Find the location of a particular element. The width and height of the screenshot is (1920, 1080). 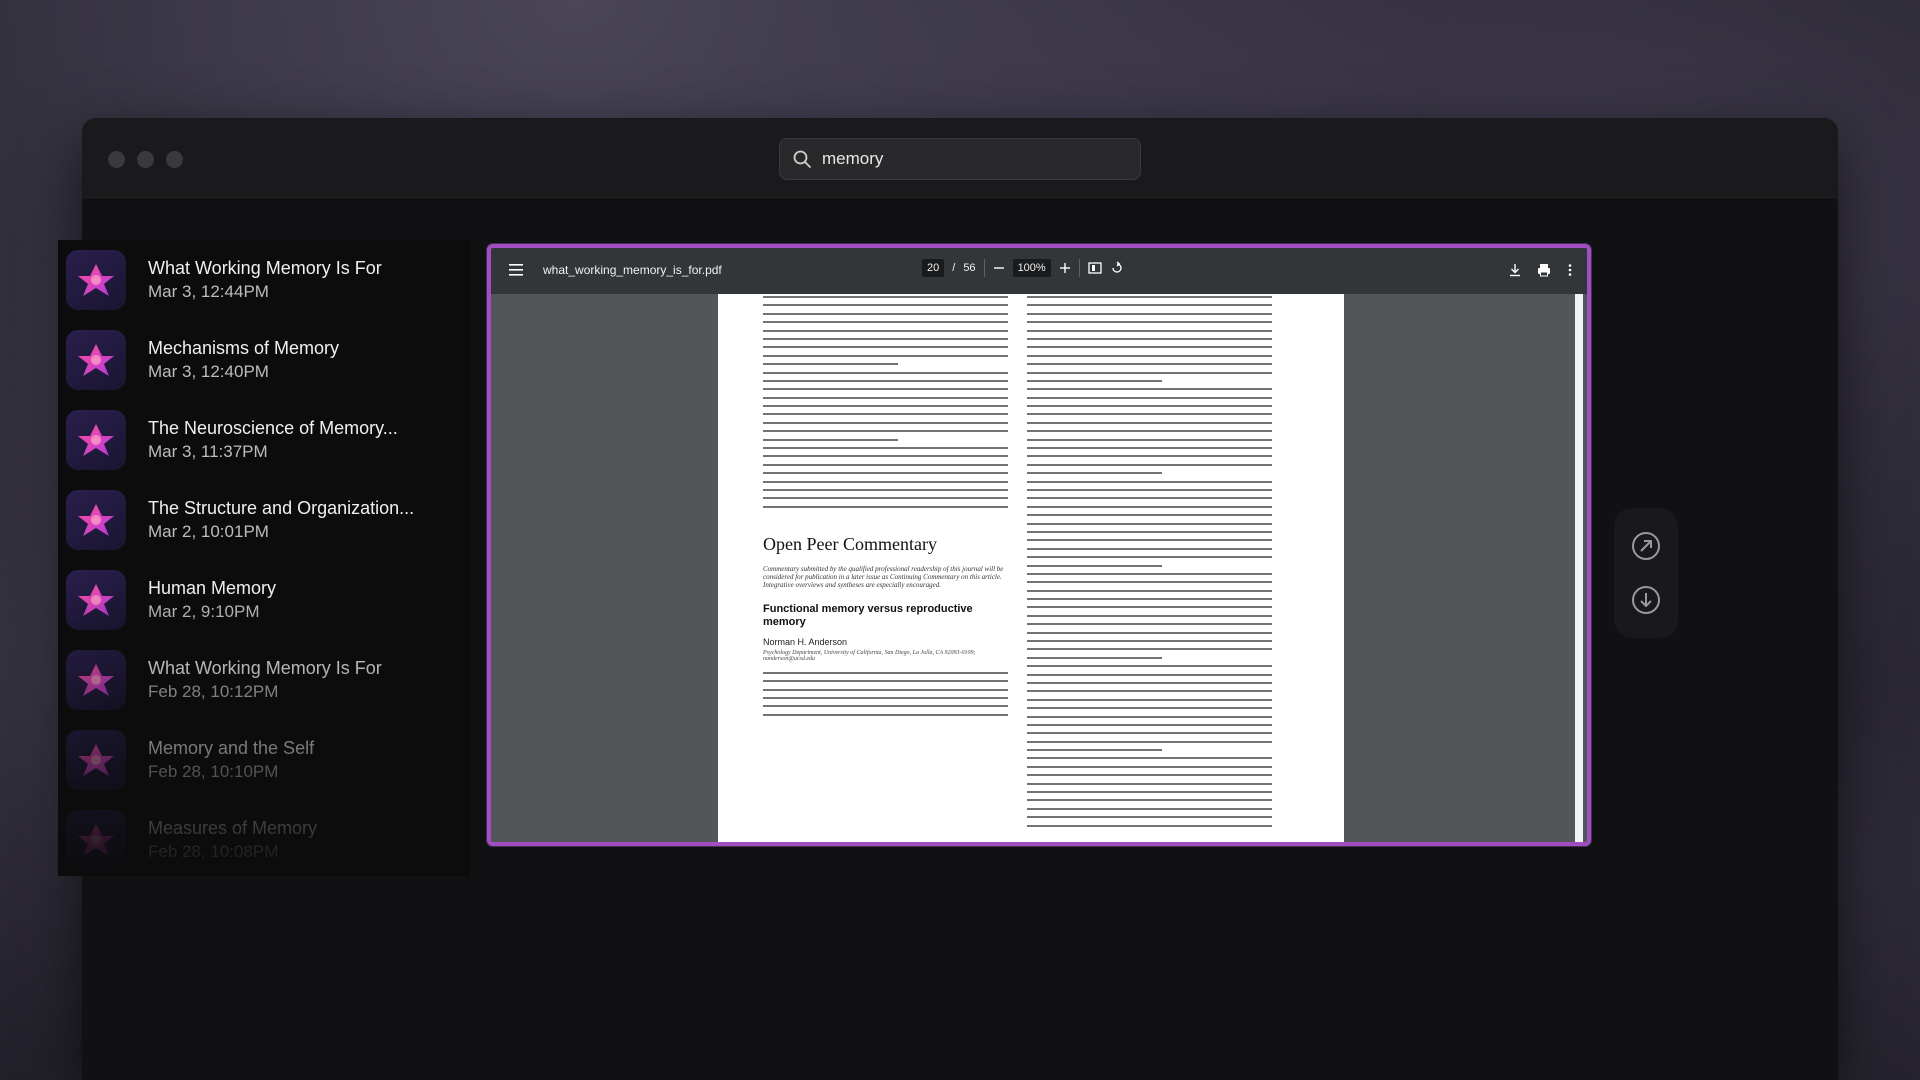

download-circle-icon is located at coordinates (1646, 600).